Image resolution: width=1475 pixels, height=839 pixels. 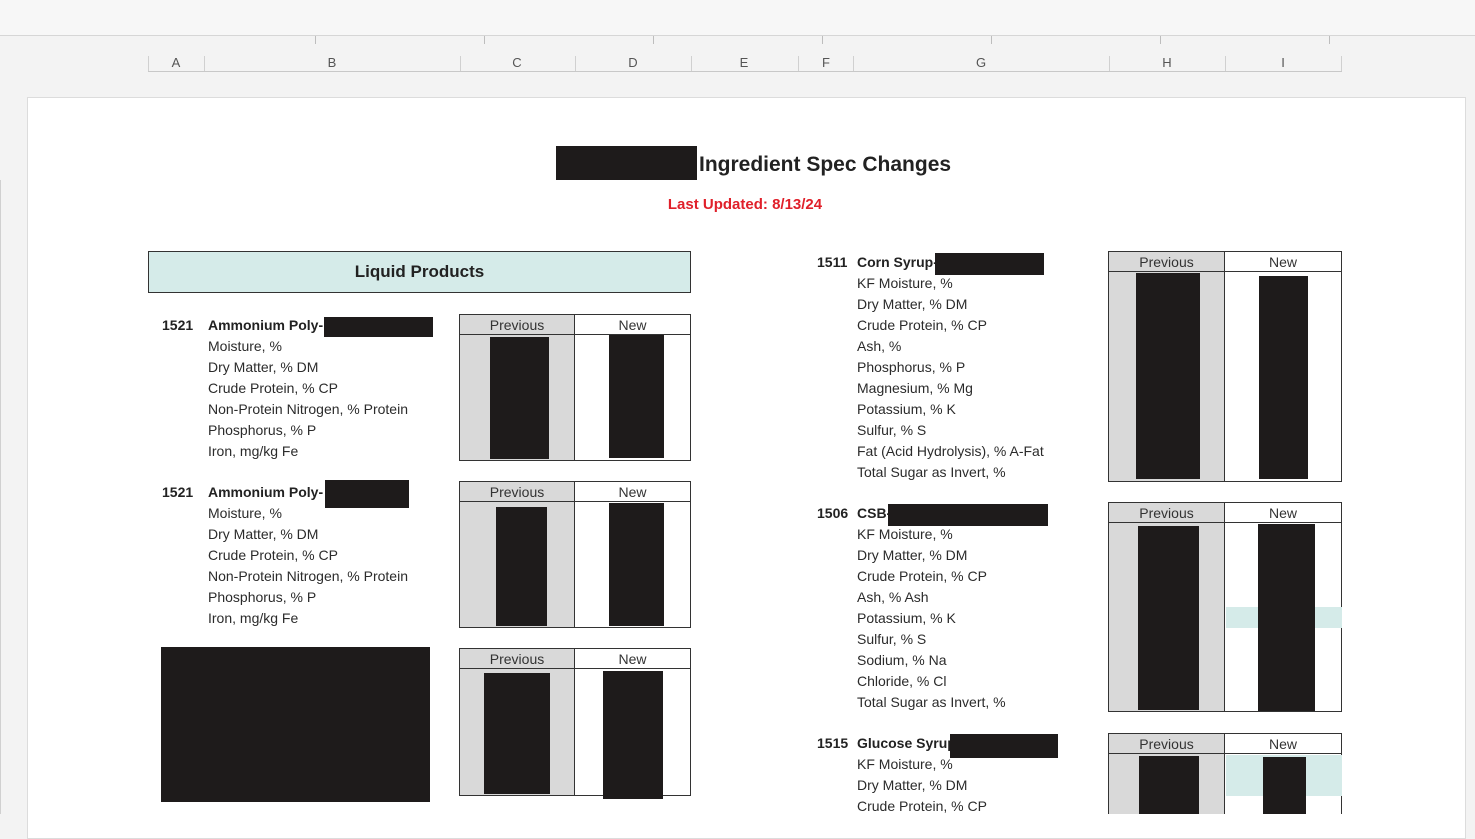 I want to click on parameter-label: Iron, mg/kg Fe, so click(x=253, y=451).